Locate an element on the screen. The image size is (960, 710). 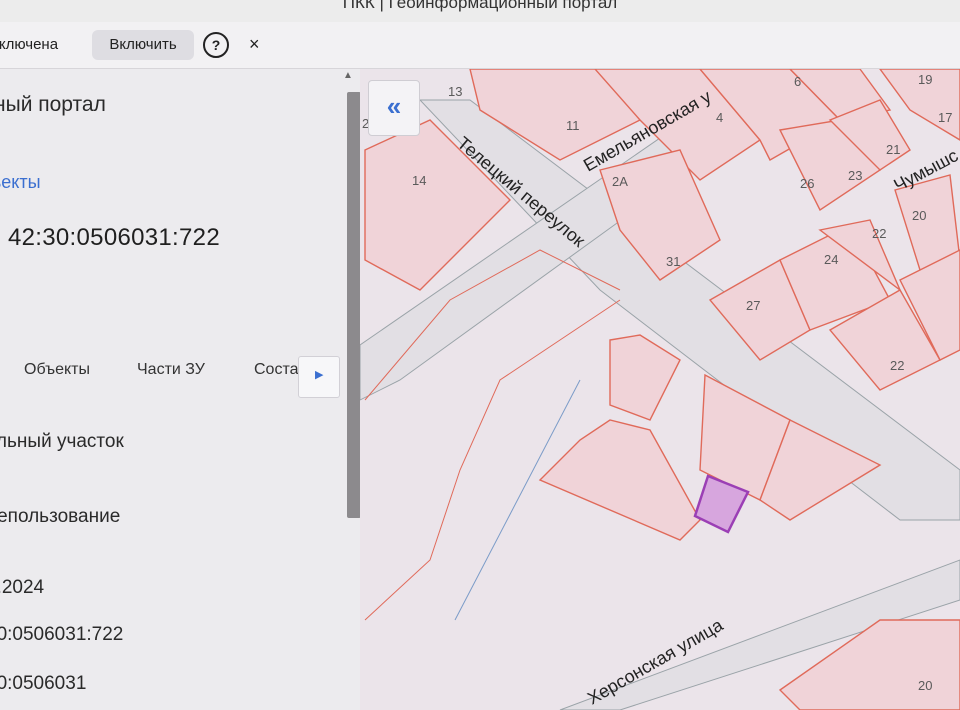
help-icon: ? is located at coordinates (216, 45).